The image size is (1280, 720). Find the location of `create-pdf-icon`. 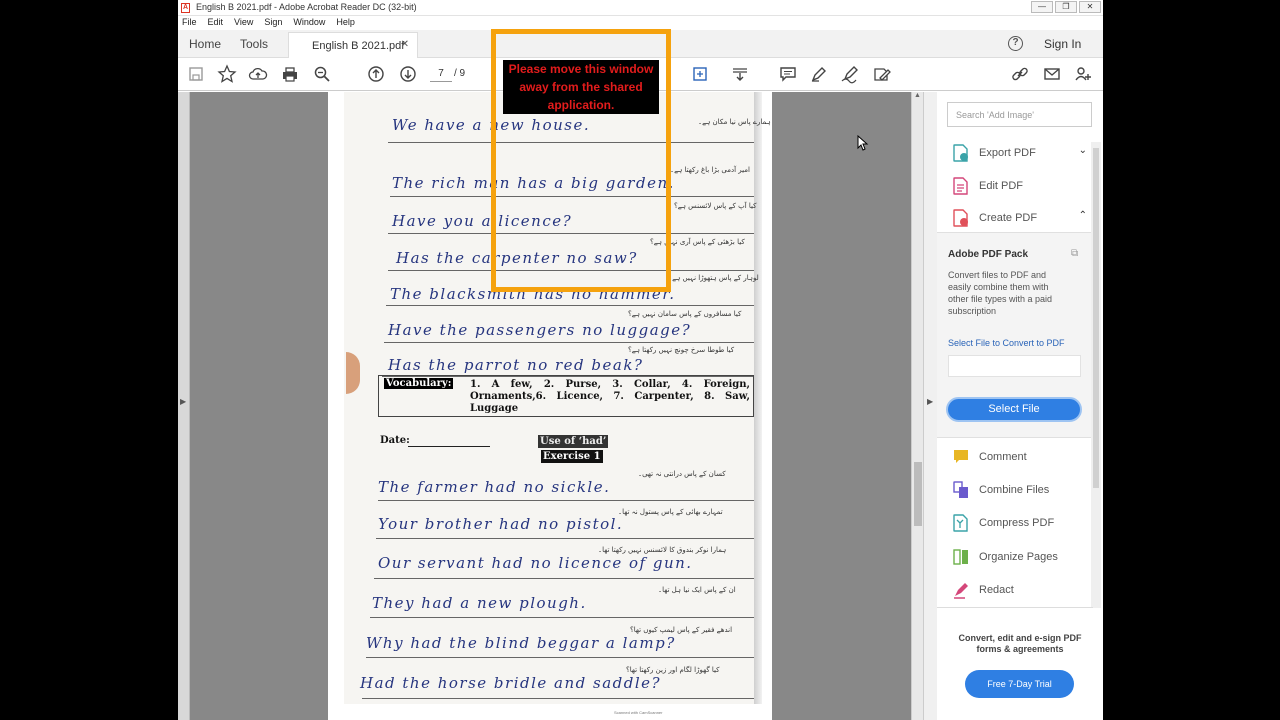

create-pdf-icon is located at coordinates (960, 218).